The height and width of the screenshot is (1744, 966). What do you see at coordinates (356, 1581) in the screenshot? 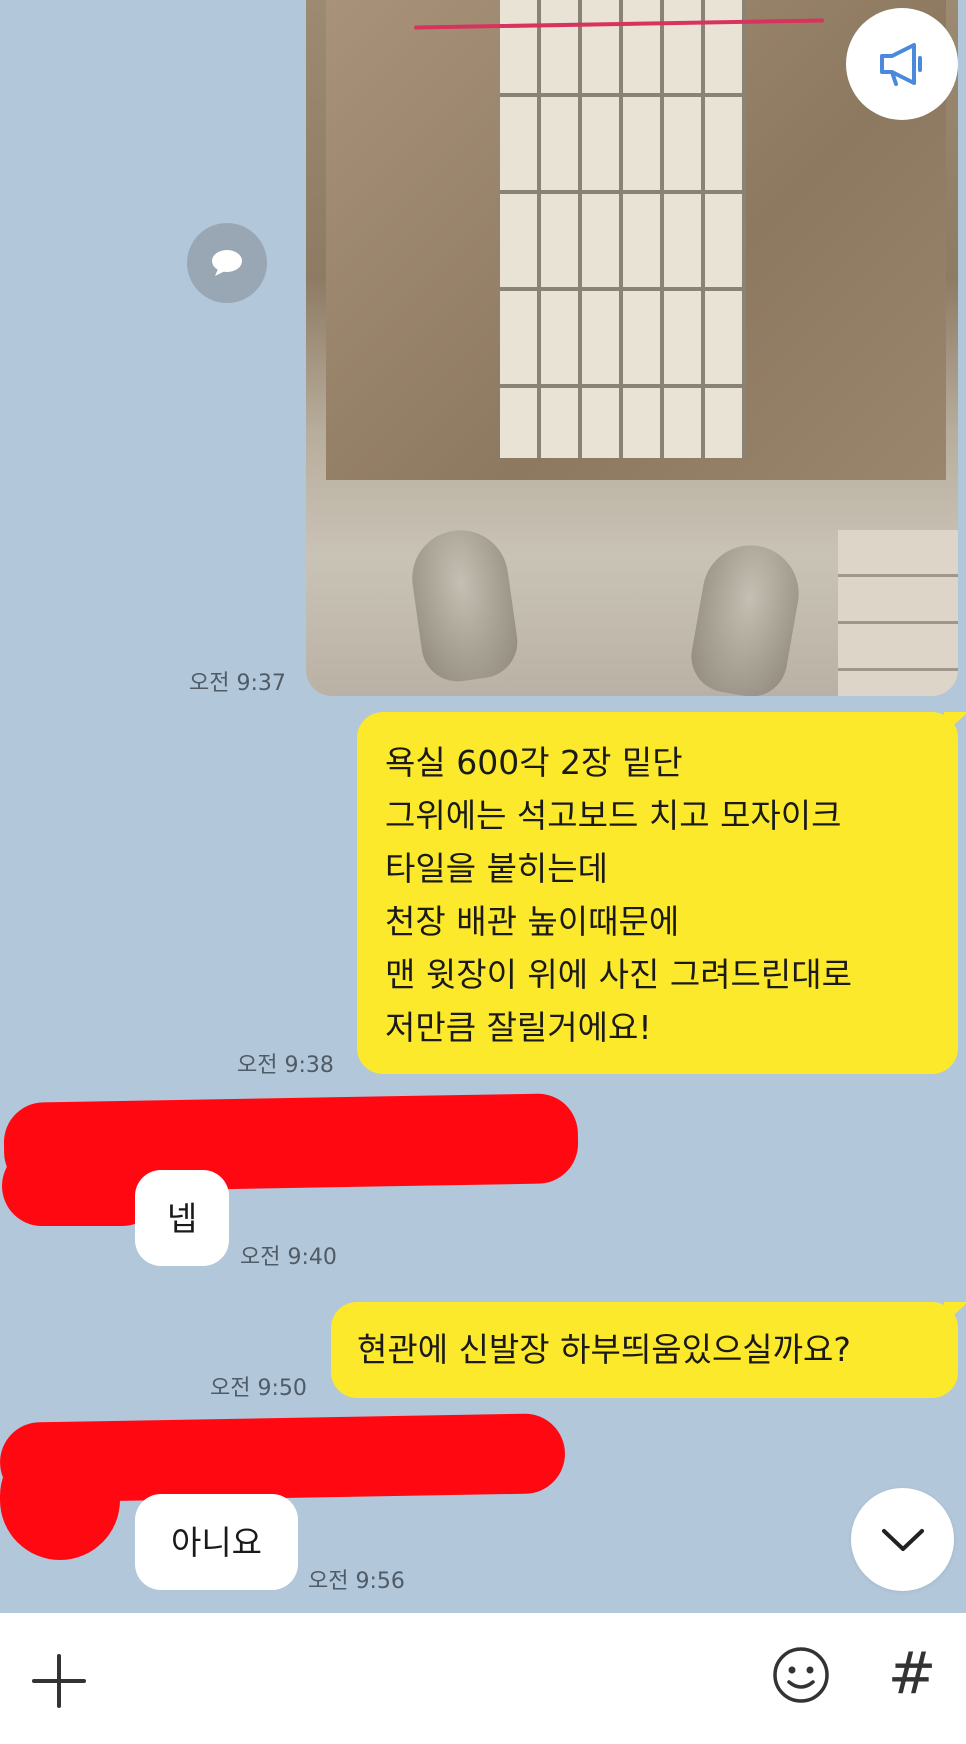
I see `message-time: 오전 9:56` at bounding box center [356, 1581].